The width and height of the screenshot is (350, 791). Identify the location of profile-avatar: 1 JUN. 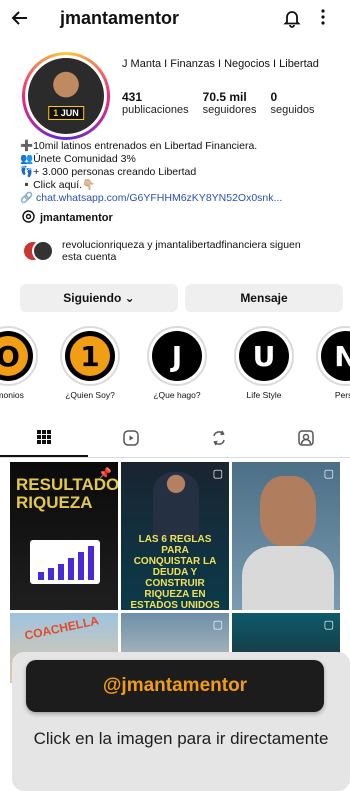
(66, 96).